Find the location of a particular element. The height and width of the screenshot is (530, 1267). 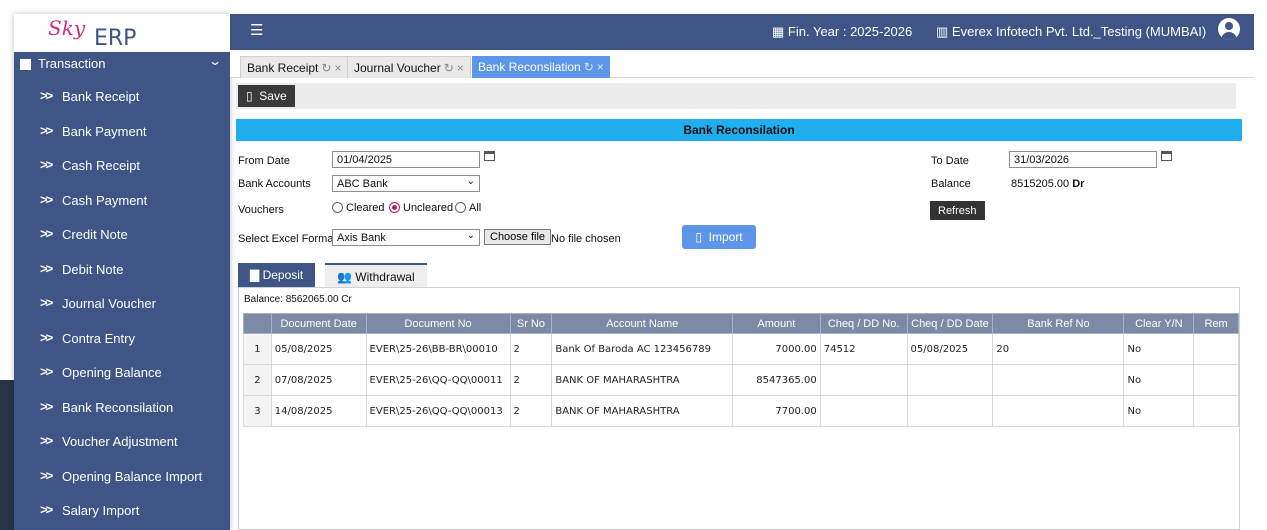

column-header: Cheq / DD Date is located at coordinates (950, 323).